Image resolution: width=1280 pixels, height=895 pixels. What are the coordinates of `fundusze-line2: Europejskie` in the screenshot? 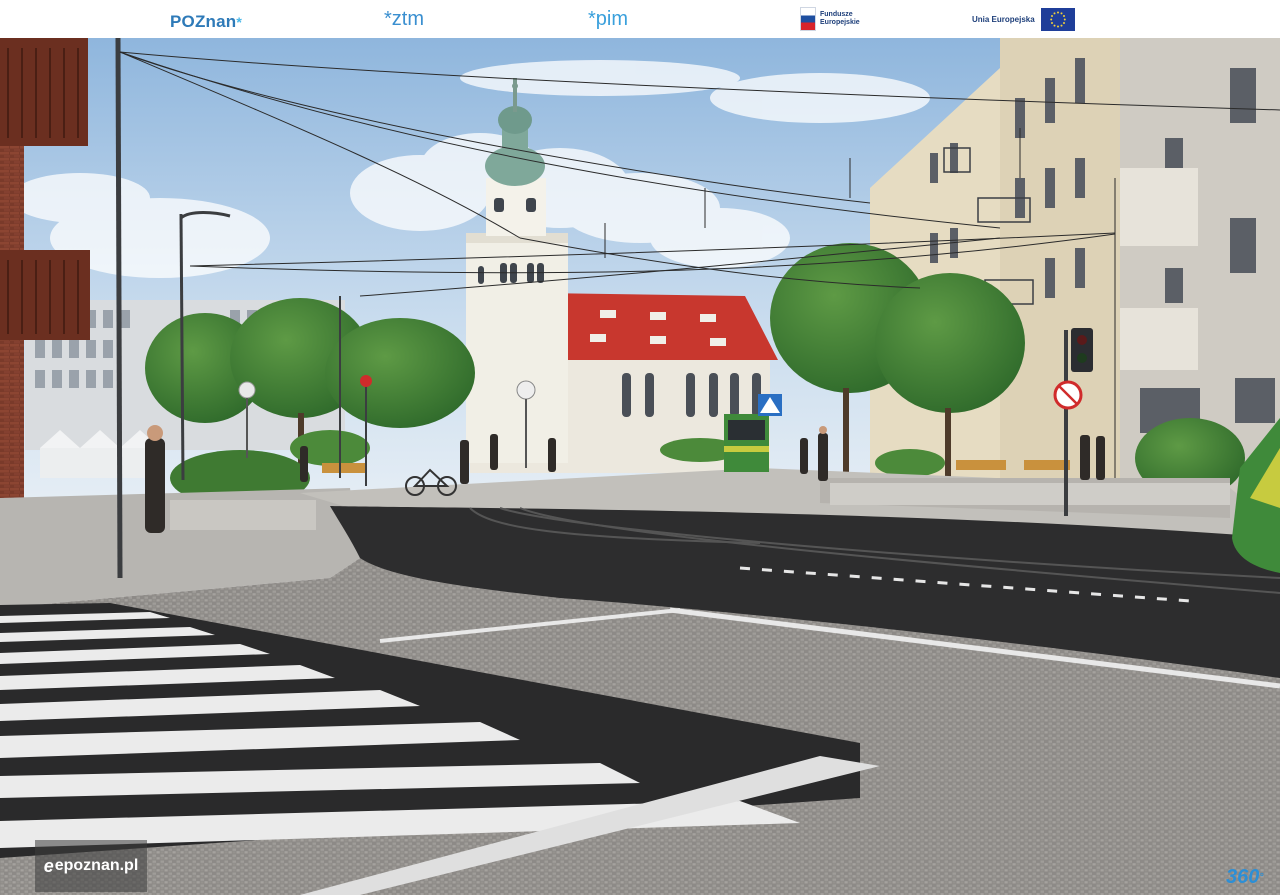 It's located at (840, 22).